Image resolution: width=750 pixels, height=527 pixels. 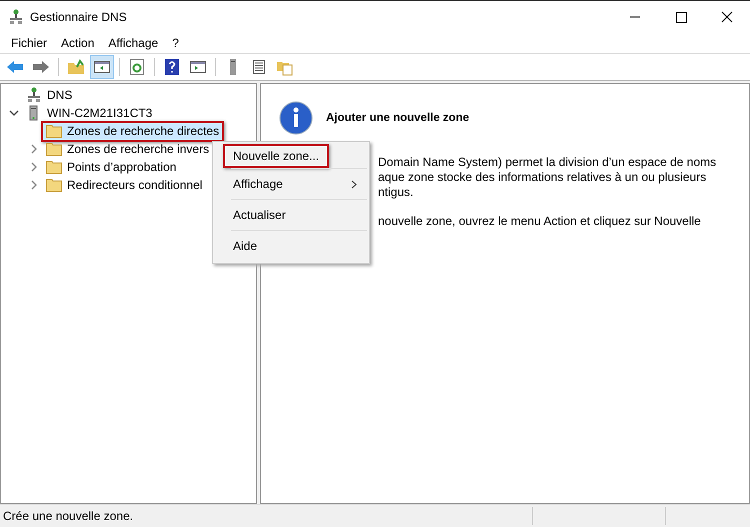 What do you see at coordinates (68, 516) in the screenshot?
I see `status-text: Crée une nouvelle zone.` at bounding box center [68, 516].